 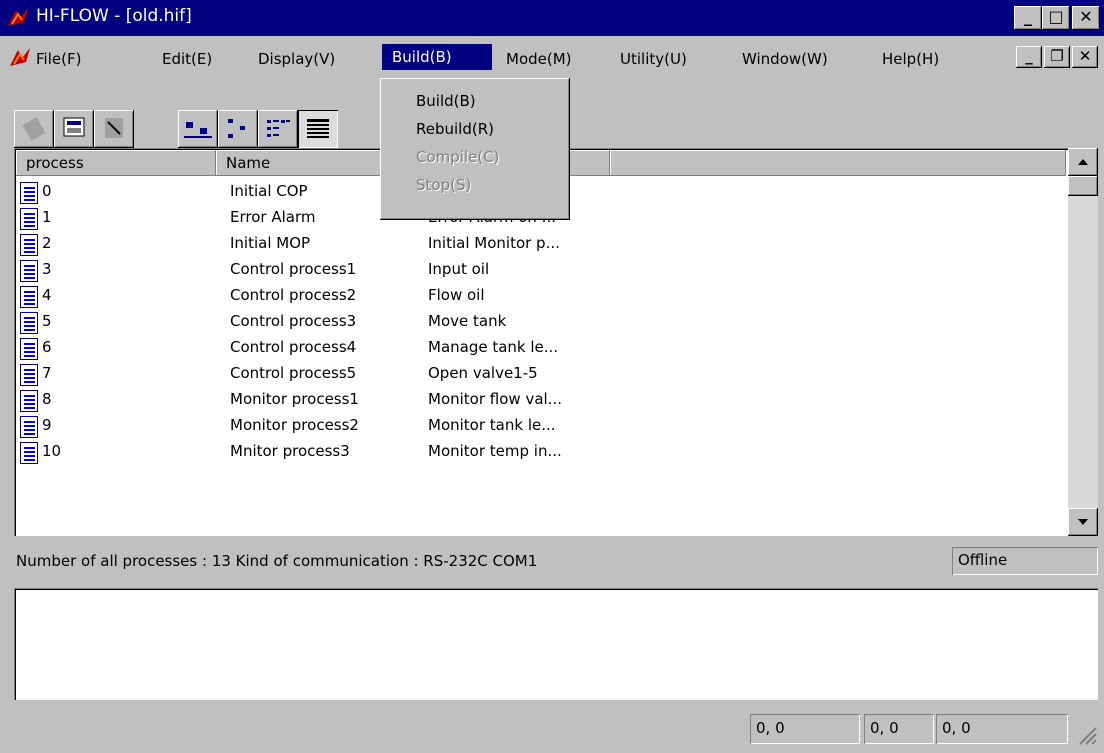 I want to click on process-name: Control process2, so click(x=293, y=295).